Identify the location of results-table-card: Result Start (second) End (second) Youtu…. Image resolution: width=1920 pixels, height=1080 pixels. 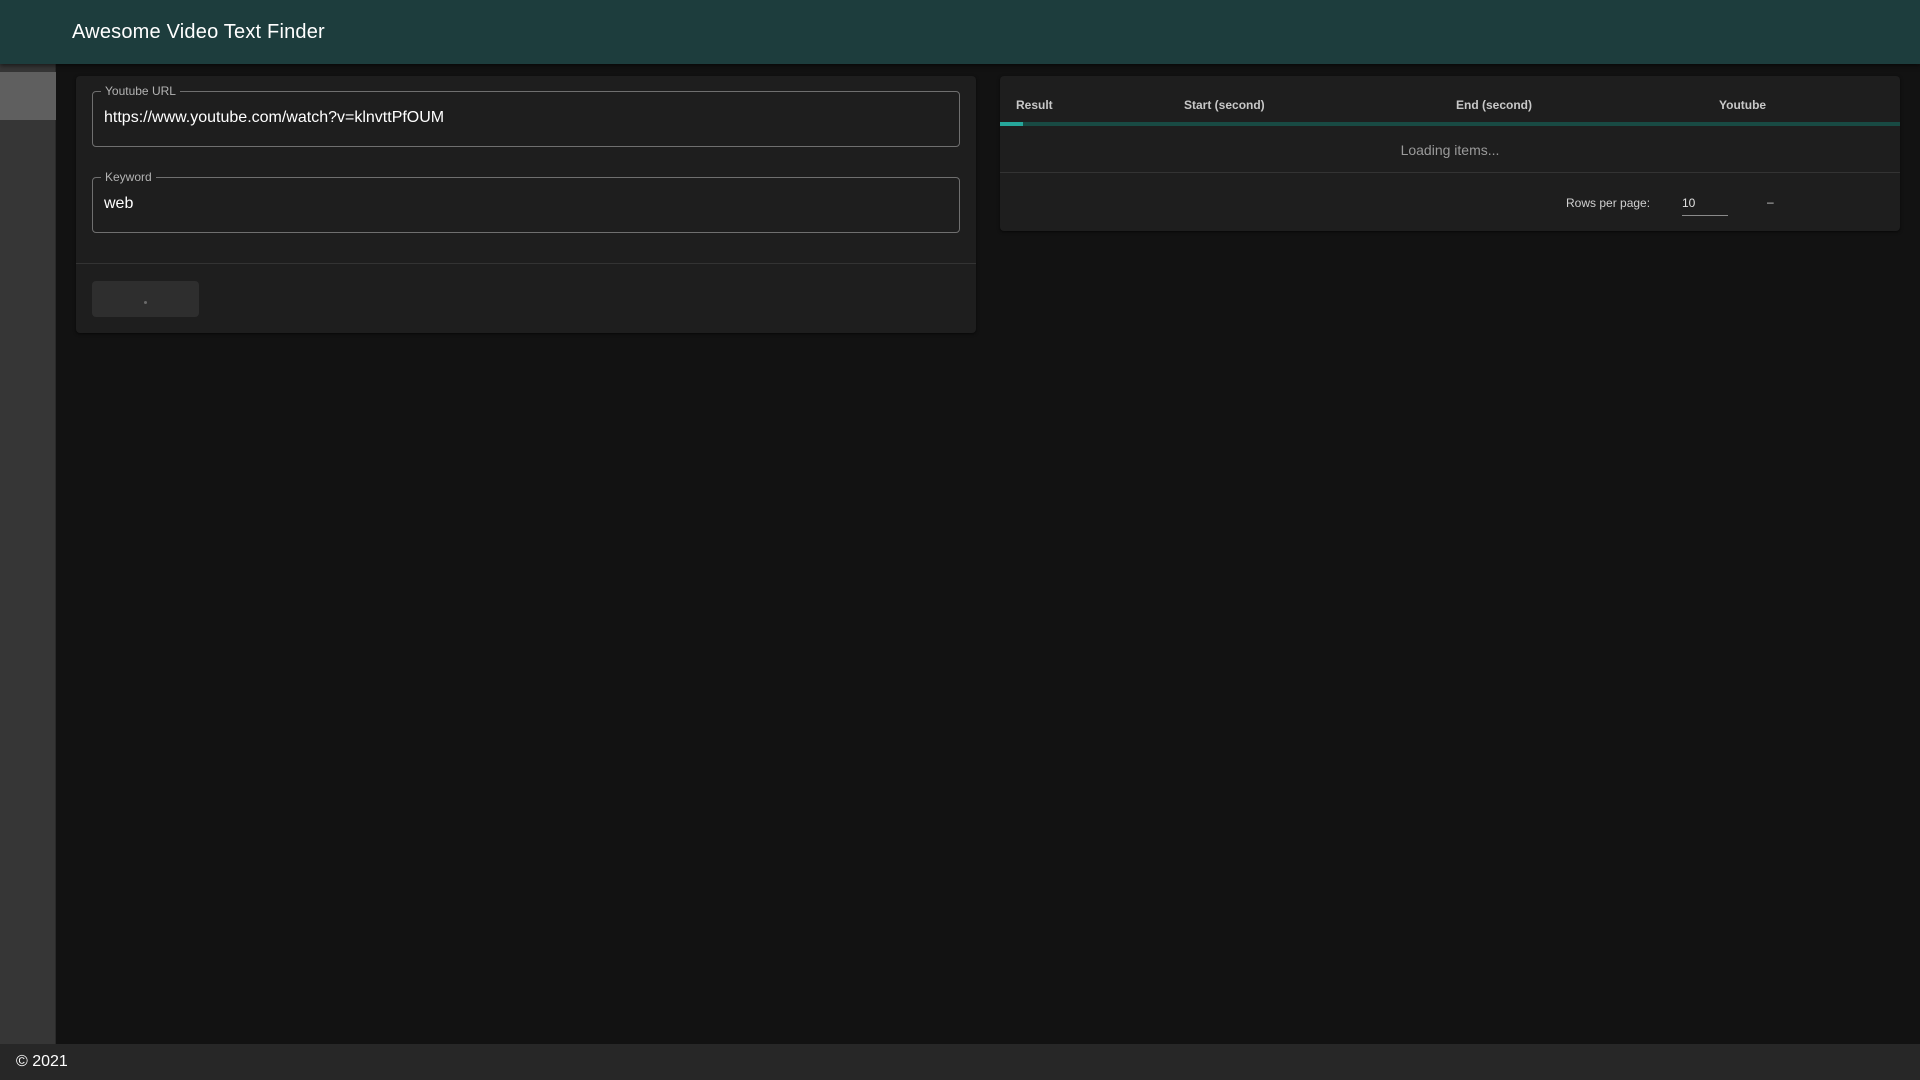
(1450, 153).